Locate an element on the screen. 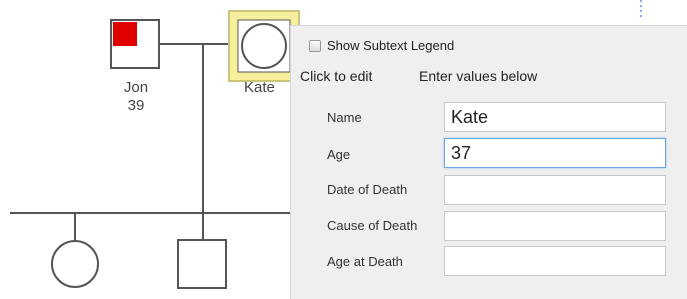 This screenshot has width=687, height=299. legend-checkbox-label: Show Subtext Legend is located at coordinates (391, 45).